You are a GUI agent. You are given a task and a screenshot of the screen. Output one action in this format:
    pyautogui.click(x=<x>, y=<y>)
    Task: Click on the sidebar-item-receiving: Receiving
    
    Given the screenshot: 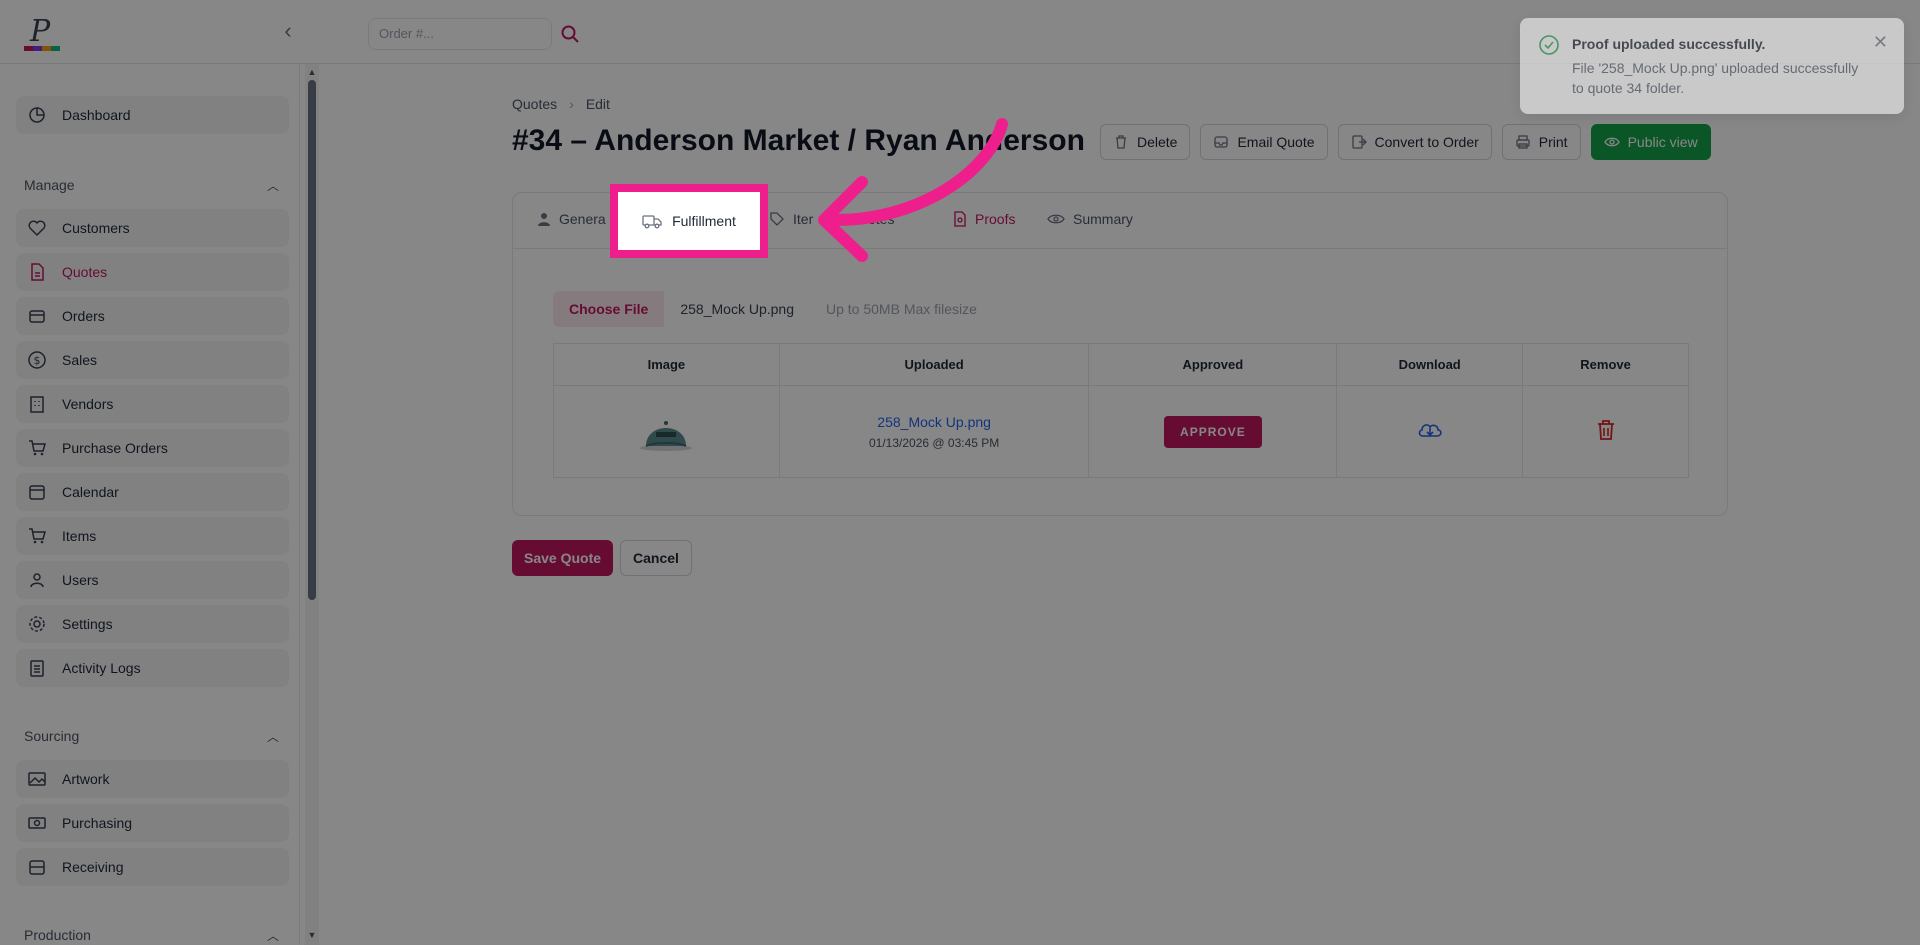 What is the action you would take?
    pyautogui.click(x=152, y=867)
    